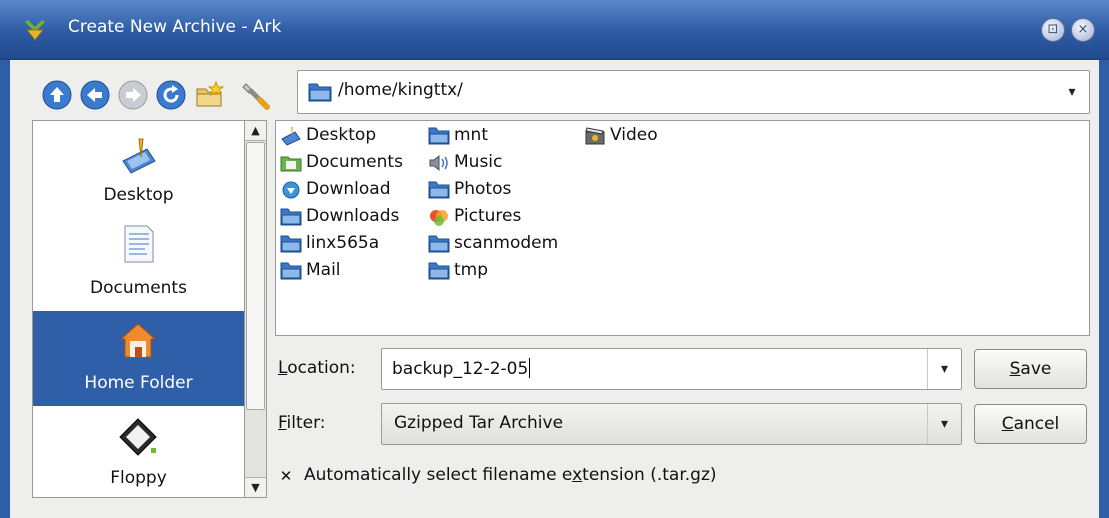 The height and width of the screenshot is (518, 1109). Describe the element at coordinates (1030, 369) in the screenshot. I see `save-button: Save` at that location.